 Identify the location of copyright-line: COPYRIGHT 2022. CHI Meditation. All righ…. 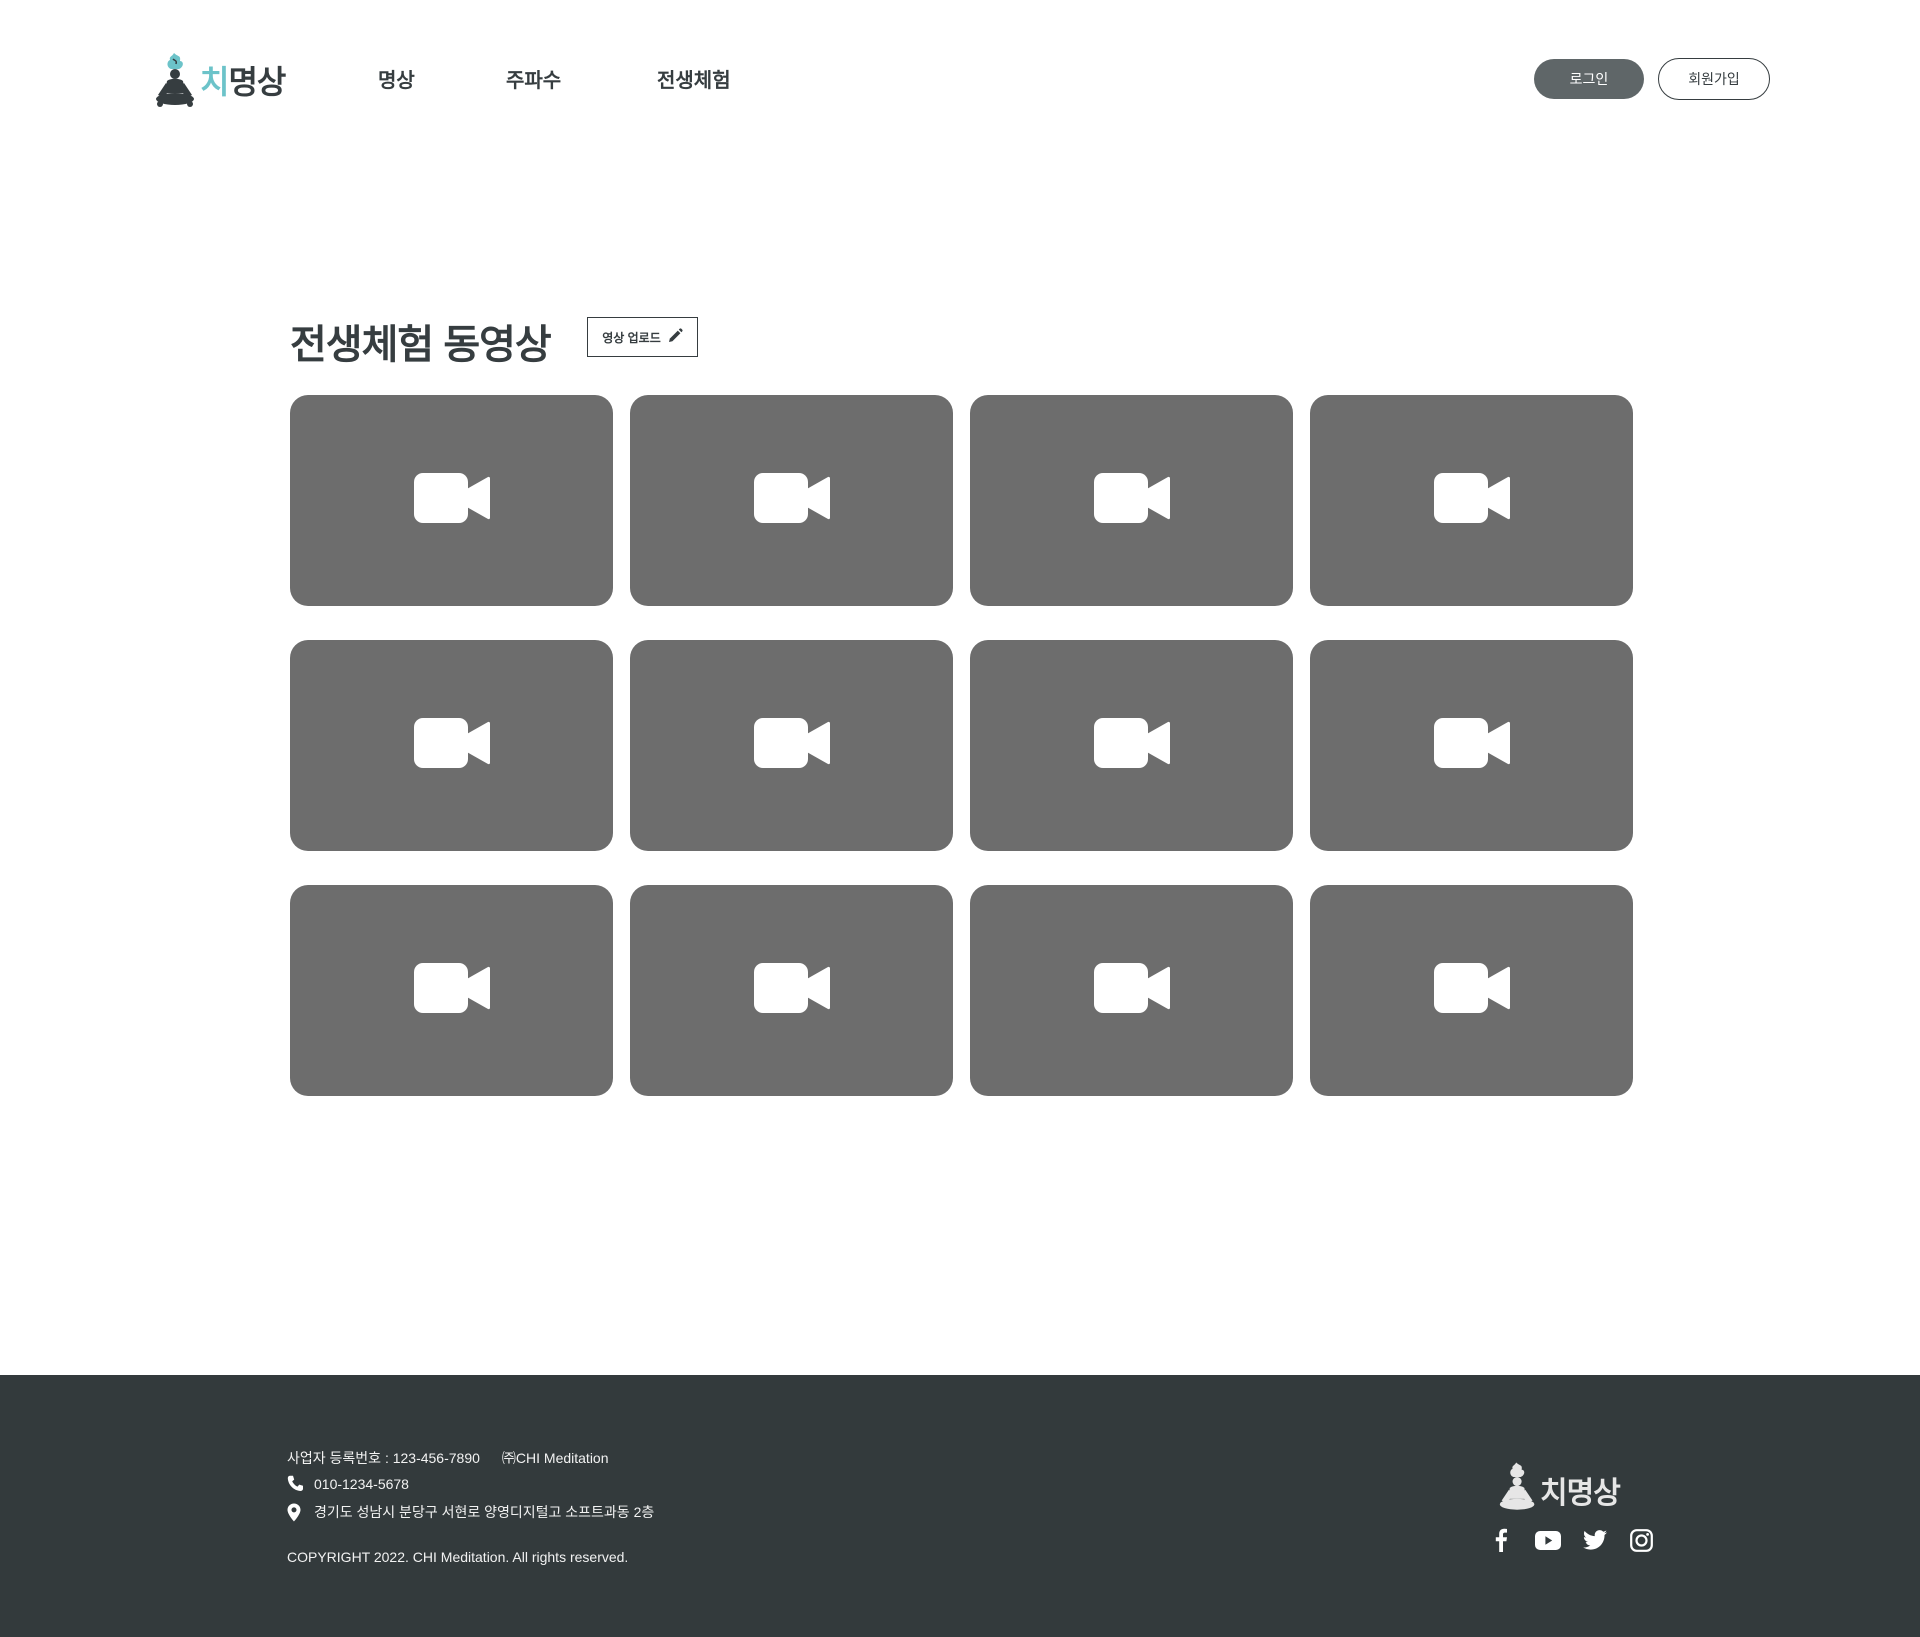
(457, 1557).